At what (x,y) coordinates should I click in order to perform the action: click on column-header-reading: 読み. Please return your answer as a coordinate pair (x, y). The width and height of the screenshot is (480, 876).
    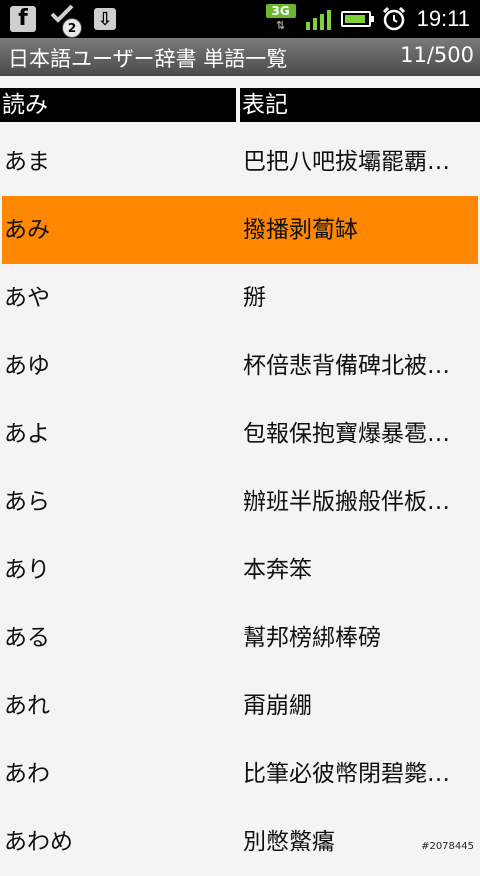
    Looking at the image, I should click on (118, 105).